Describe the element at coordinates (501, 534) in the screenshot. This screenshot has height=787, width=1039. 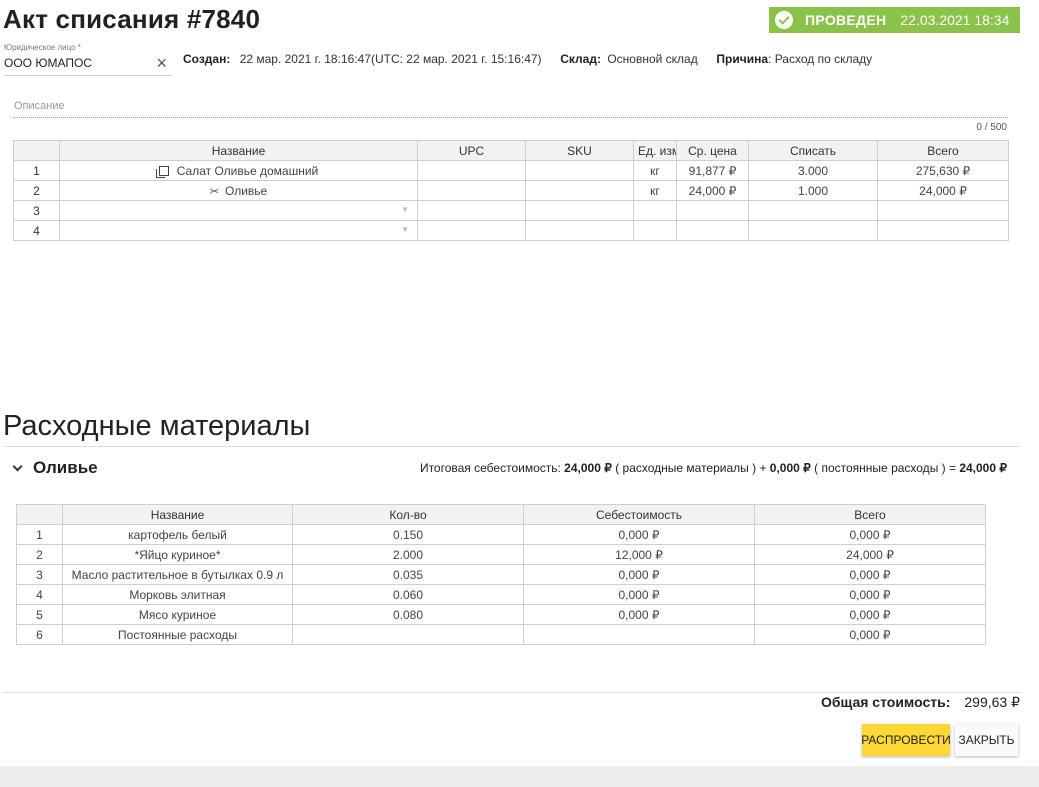
I see `table-row: 1 картофель белый 0.150 0,000 ₽ 0,000 ₽` at that location.